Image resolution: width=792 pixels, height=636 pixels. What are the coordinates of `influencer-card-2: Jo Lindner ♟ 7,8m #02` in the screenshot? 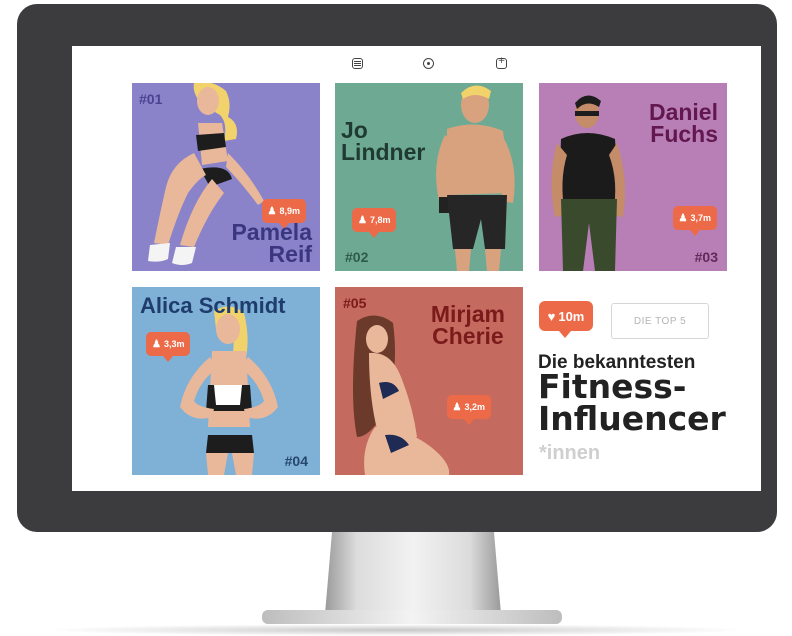 It's located at (429, 177).